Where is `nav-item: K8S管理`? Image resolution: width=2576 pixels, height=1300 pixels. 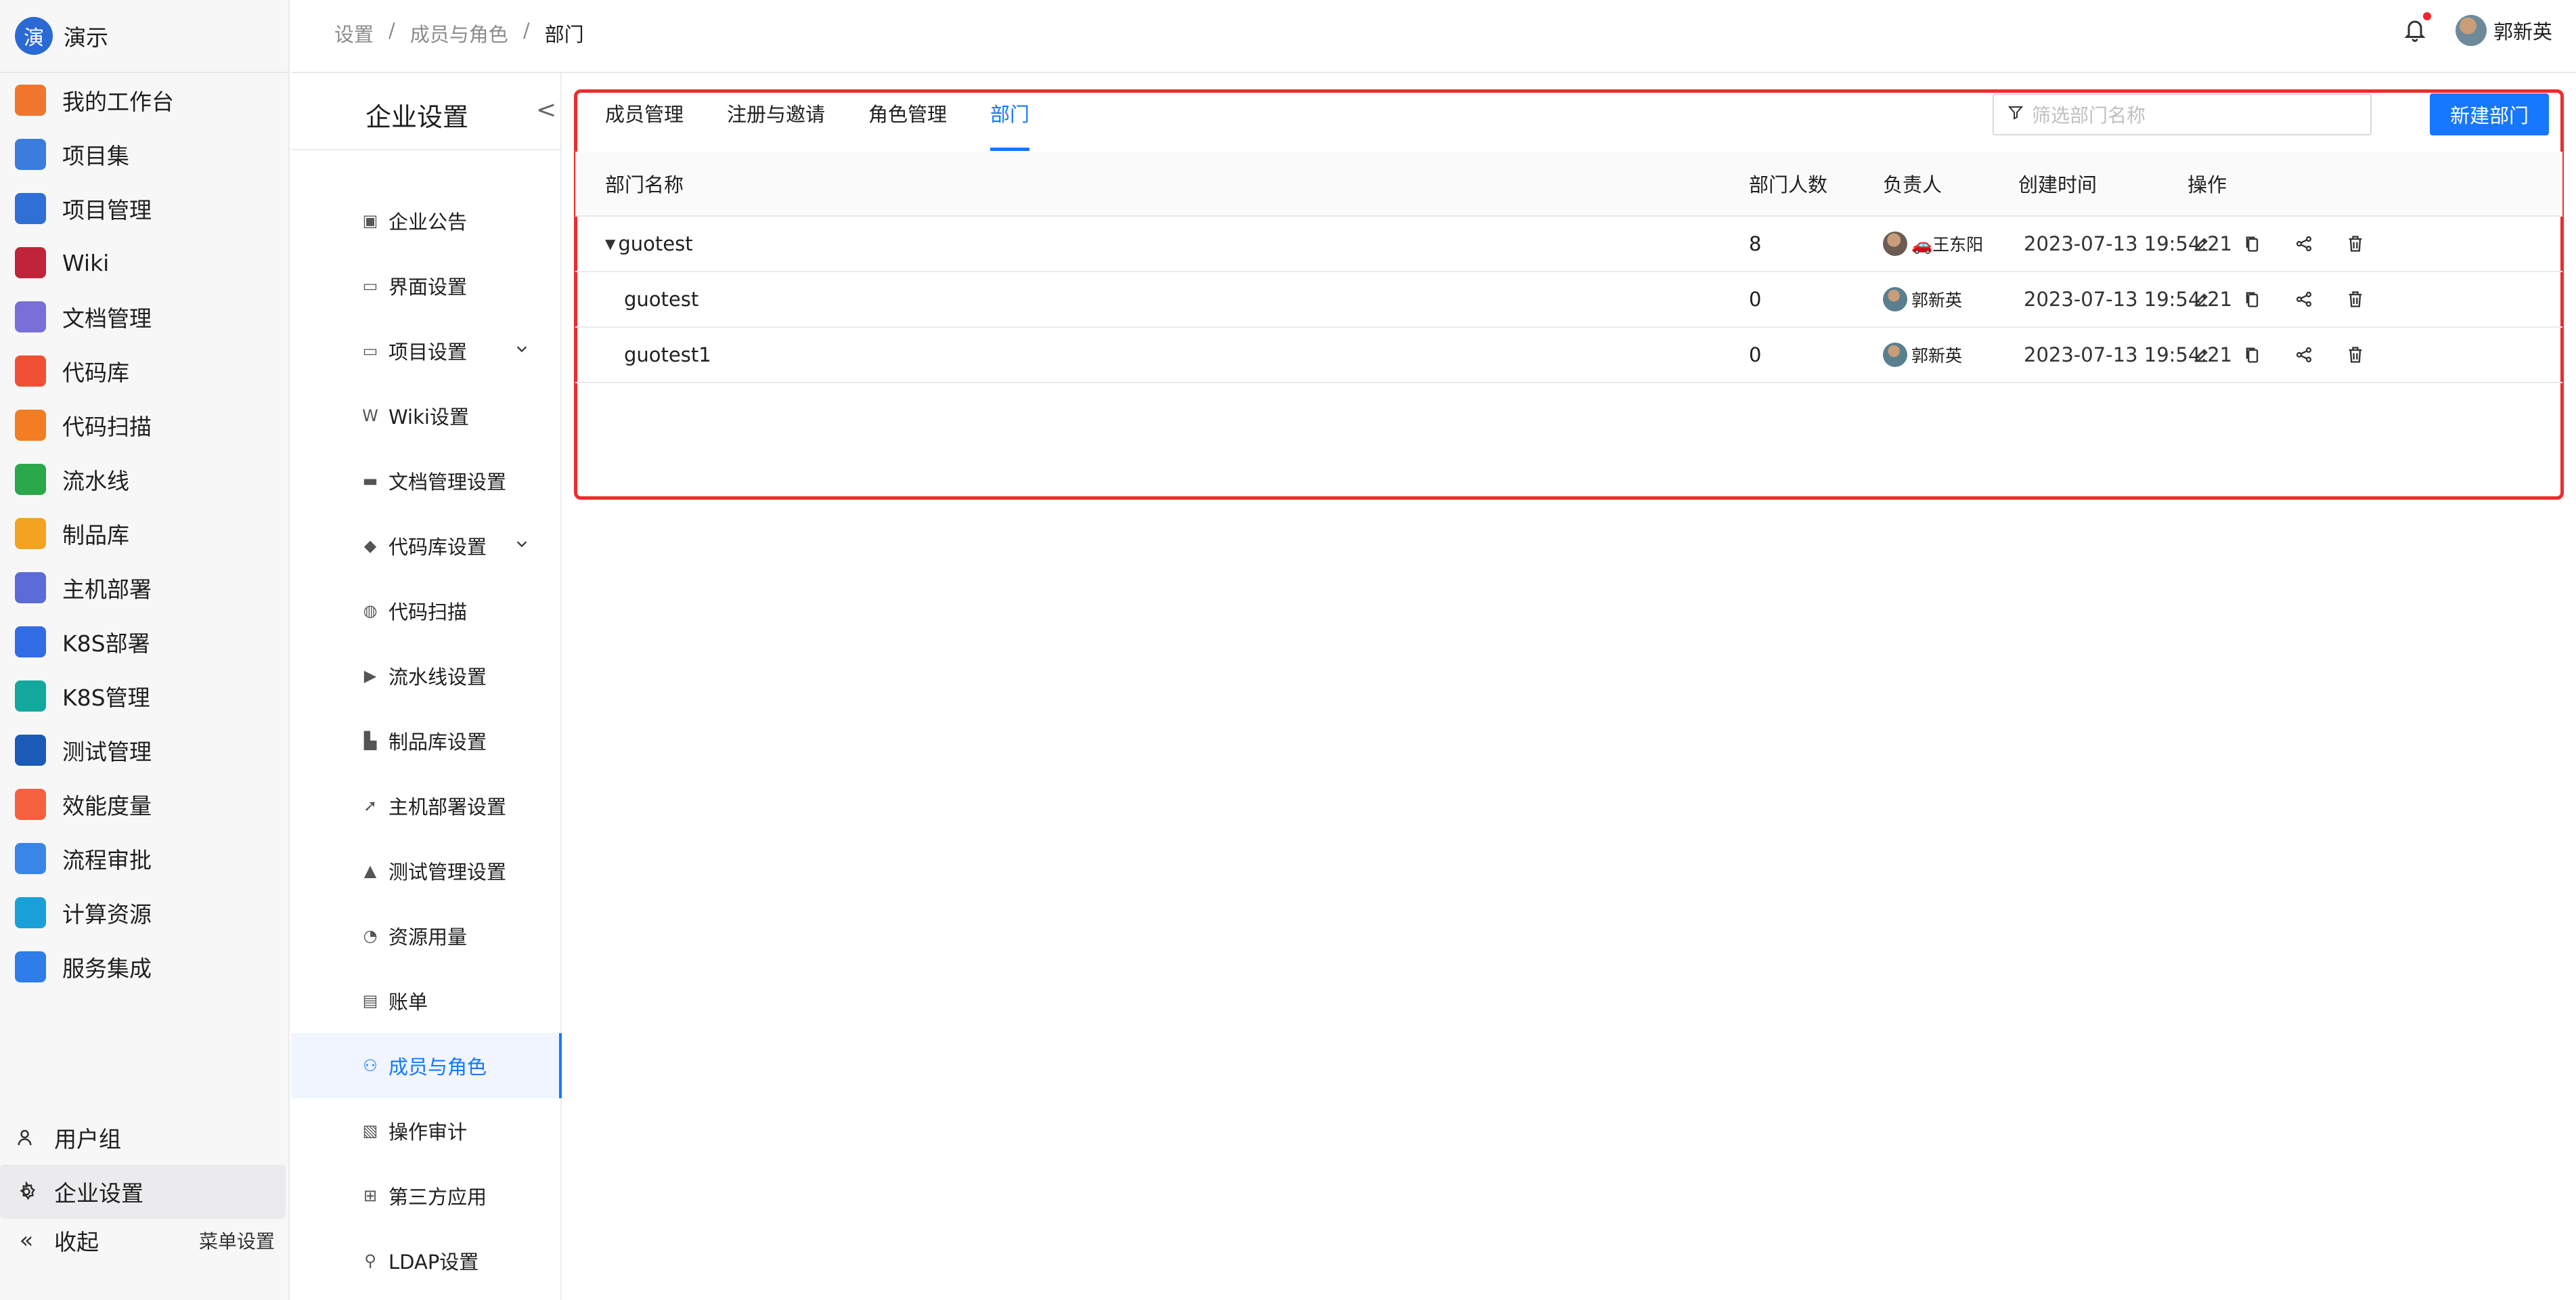 nav-item: K8S管理 is located at coordinates (145, 696).